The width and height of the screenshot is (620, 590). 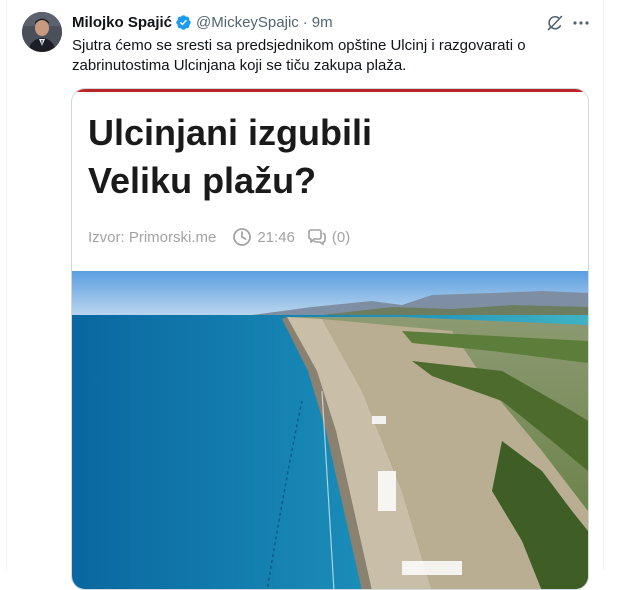 What do you see at coordinates (202, 180) in the screenshot?
I see `card-headline-line2: Veliku plažu?` at bounding box center [202, 180].